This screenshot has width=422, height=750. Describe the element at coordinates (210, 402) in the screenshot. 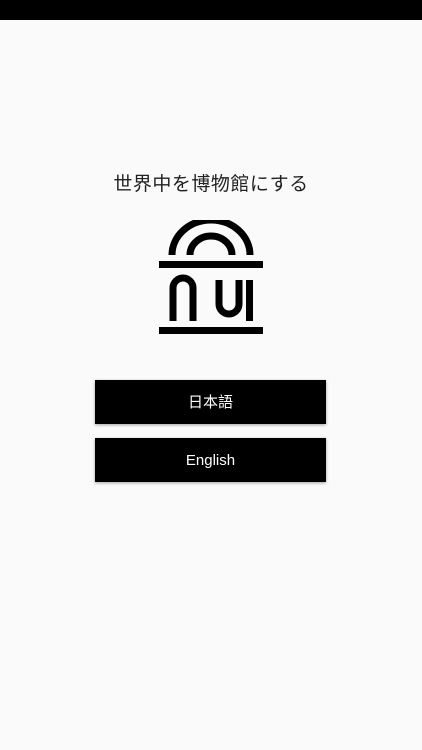

I see `japanese-language-button: 日本語` at that location.